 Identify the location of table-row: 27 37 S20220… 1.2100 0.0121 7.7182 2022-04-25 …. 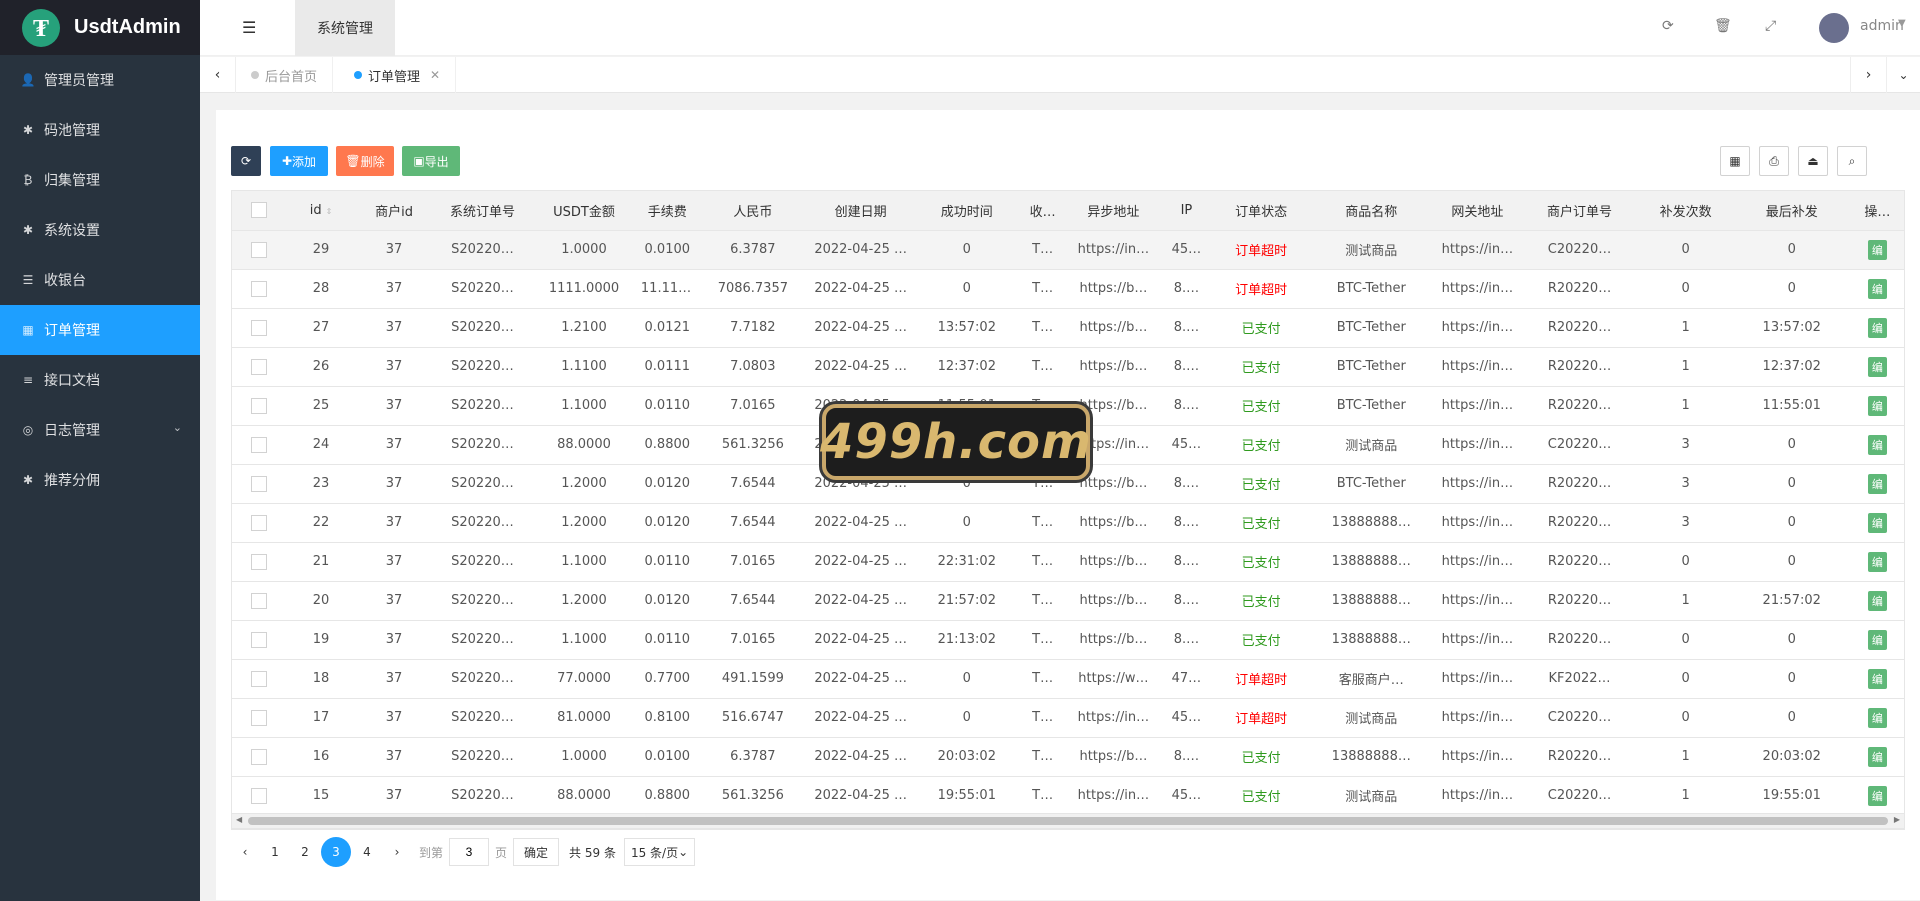
(1068, 328).